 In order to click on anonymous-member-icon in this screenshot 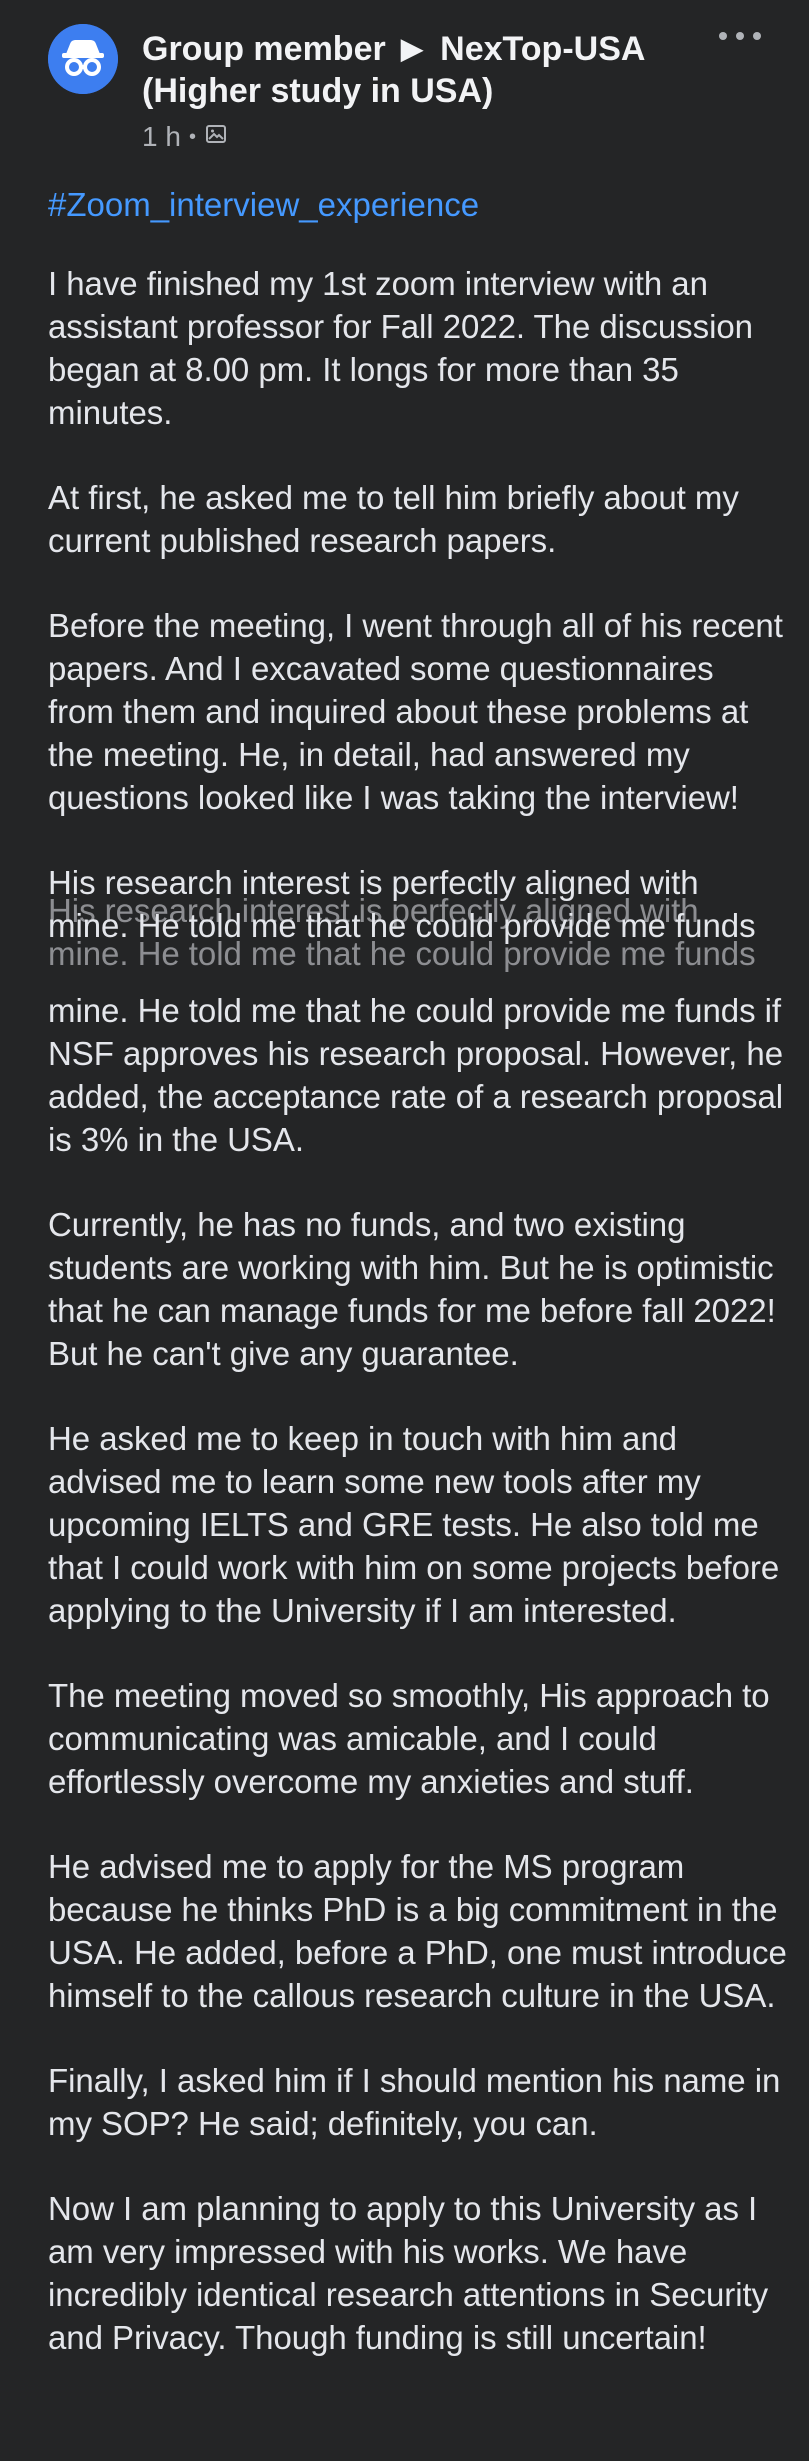, I will do `click(83, 59)`.